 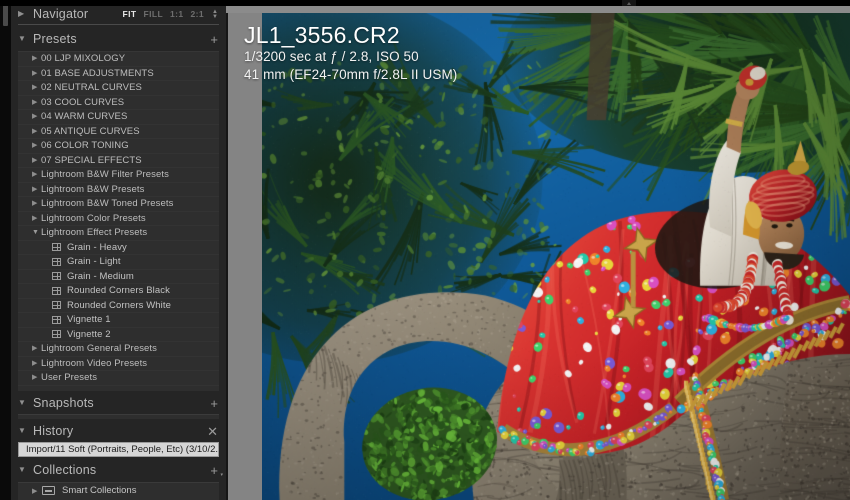 What do you see at coordinates (63, 403) in the screenshot?
I see `snapshots-title: Snapshots` at bounding box center [63, 403].